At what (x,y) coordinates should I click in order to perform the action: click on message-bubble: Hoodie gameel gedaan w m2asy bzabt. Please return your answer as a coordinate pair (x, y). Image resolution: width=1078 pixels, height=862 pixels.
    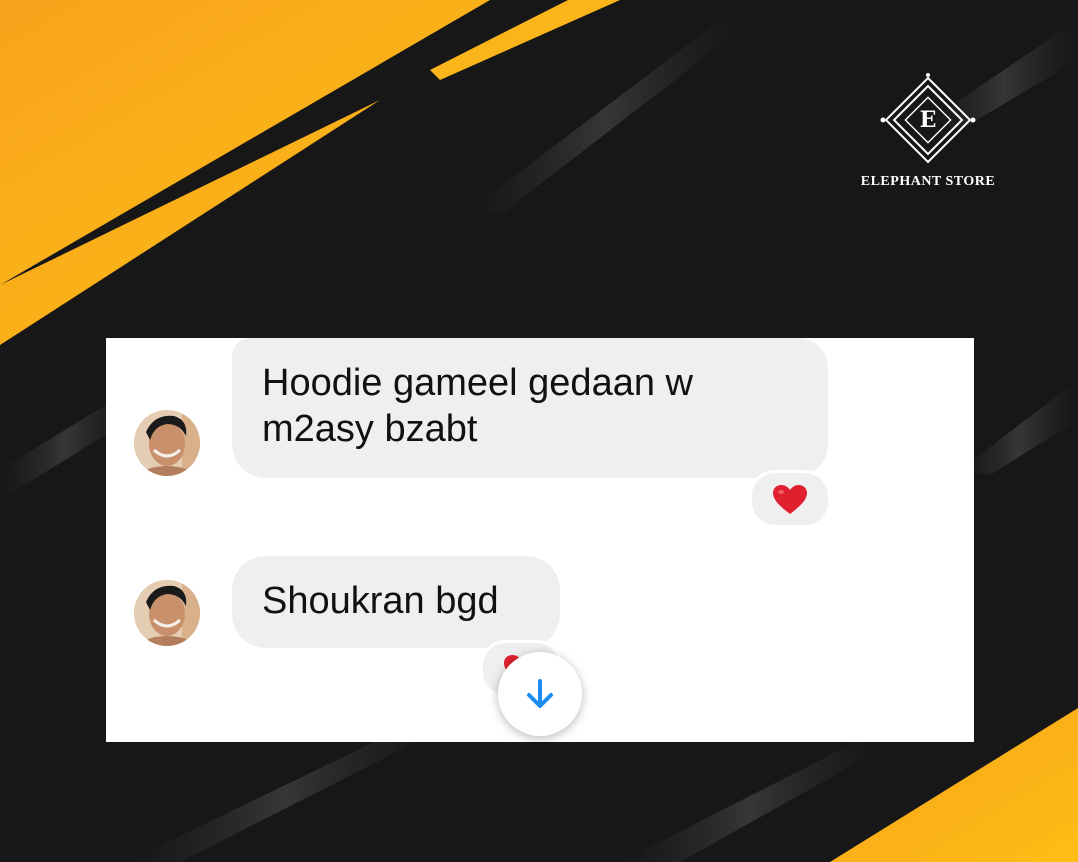
    Looking at the image, I should click on (530, 408).